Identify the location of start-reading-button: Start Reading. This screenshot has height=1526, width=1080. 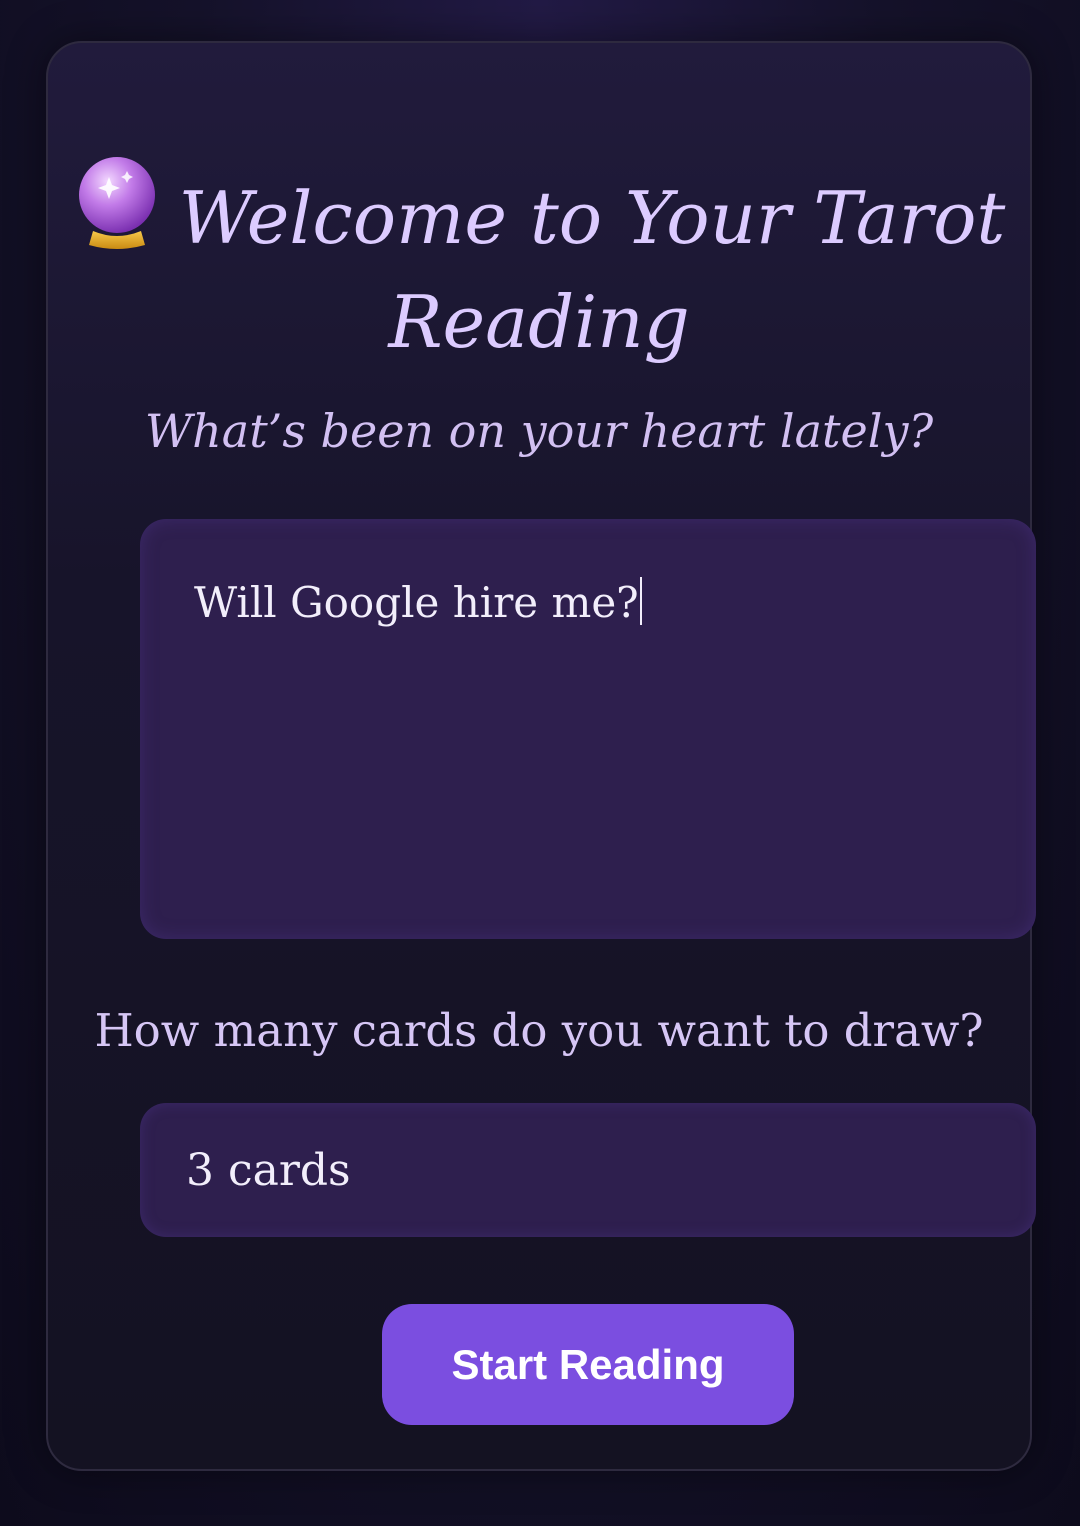
(588, 1364).